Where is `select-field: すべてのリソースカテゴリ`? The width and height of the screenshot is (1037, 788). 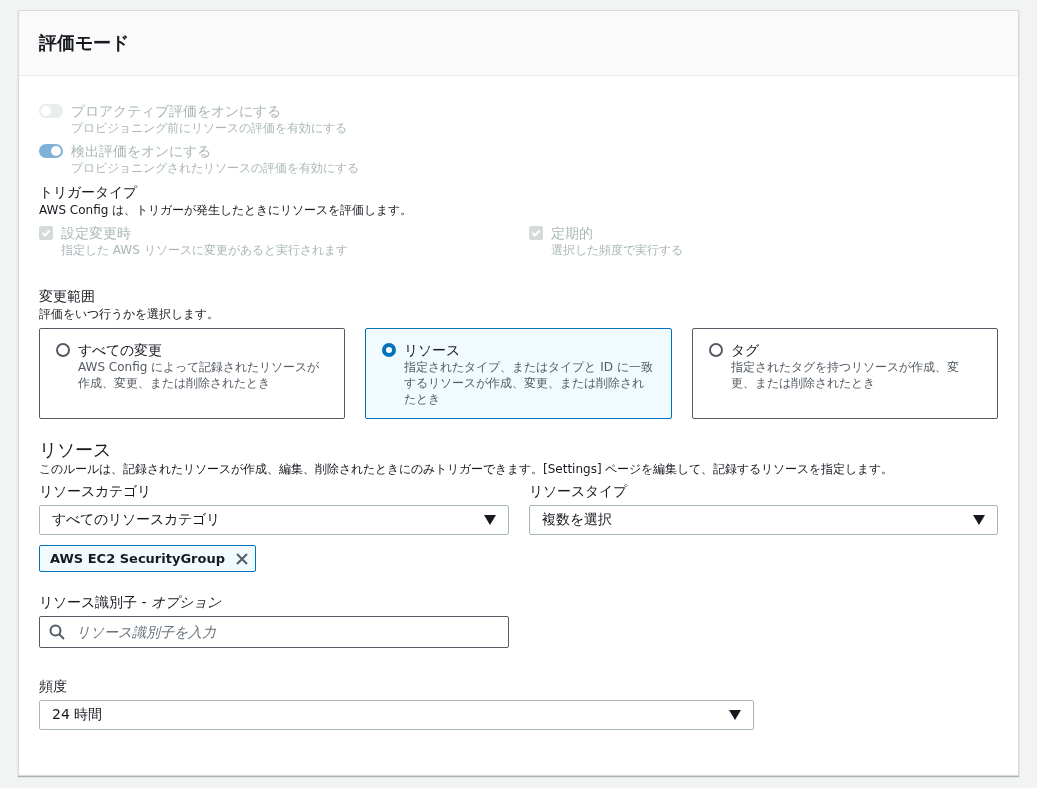
select-field: すべてのリソースカテゴリ is located at coordinates (274, 520).